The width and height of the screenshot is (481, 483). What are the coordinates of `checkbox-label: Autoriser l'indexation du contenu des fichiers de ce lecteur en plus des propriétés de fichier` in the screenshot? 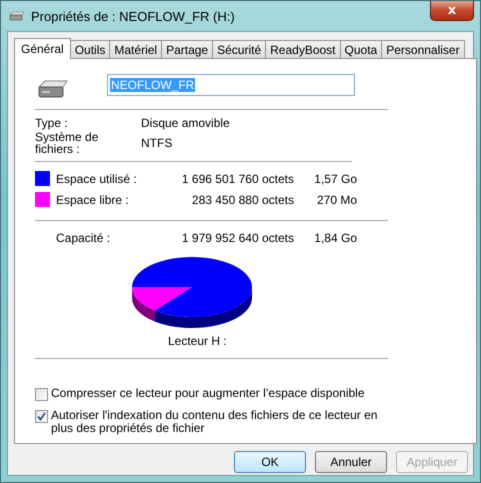 It's located at (214, 422).